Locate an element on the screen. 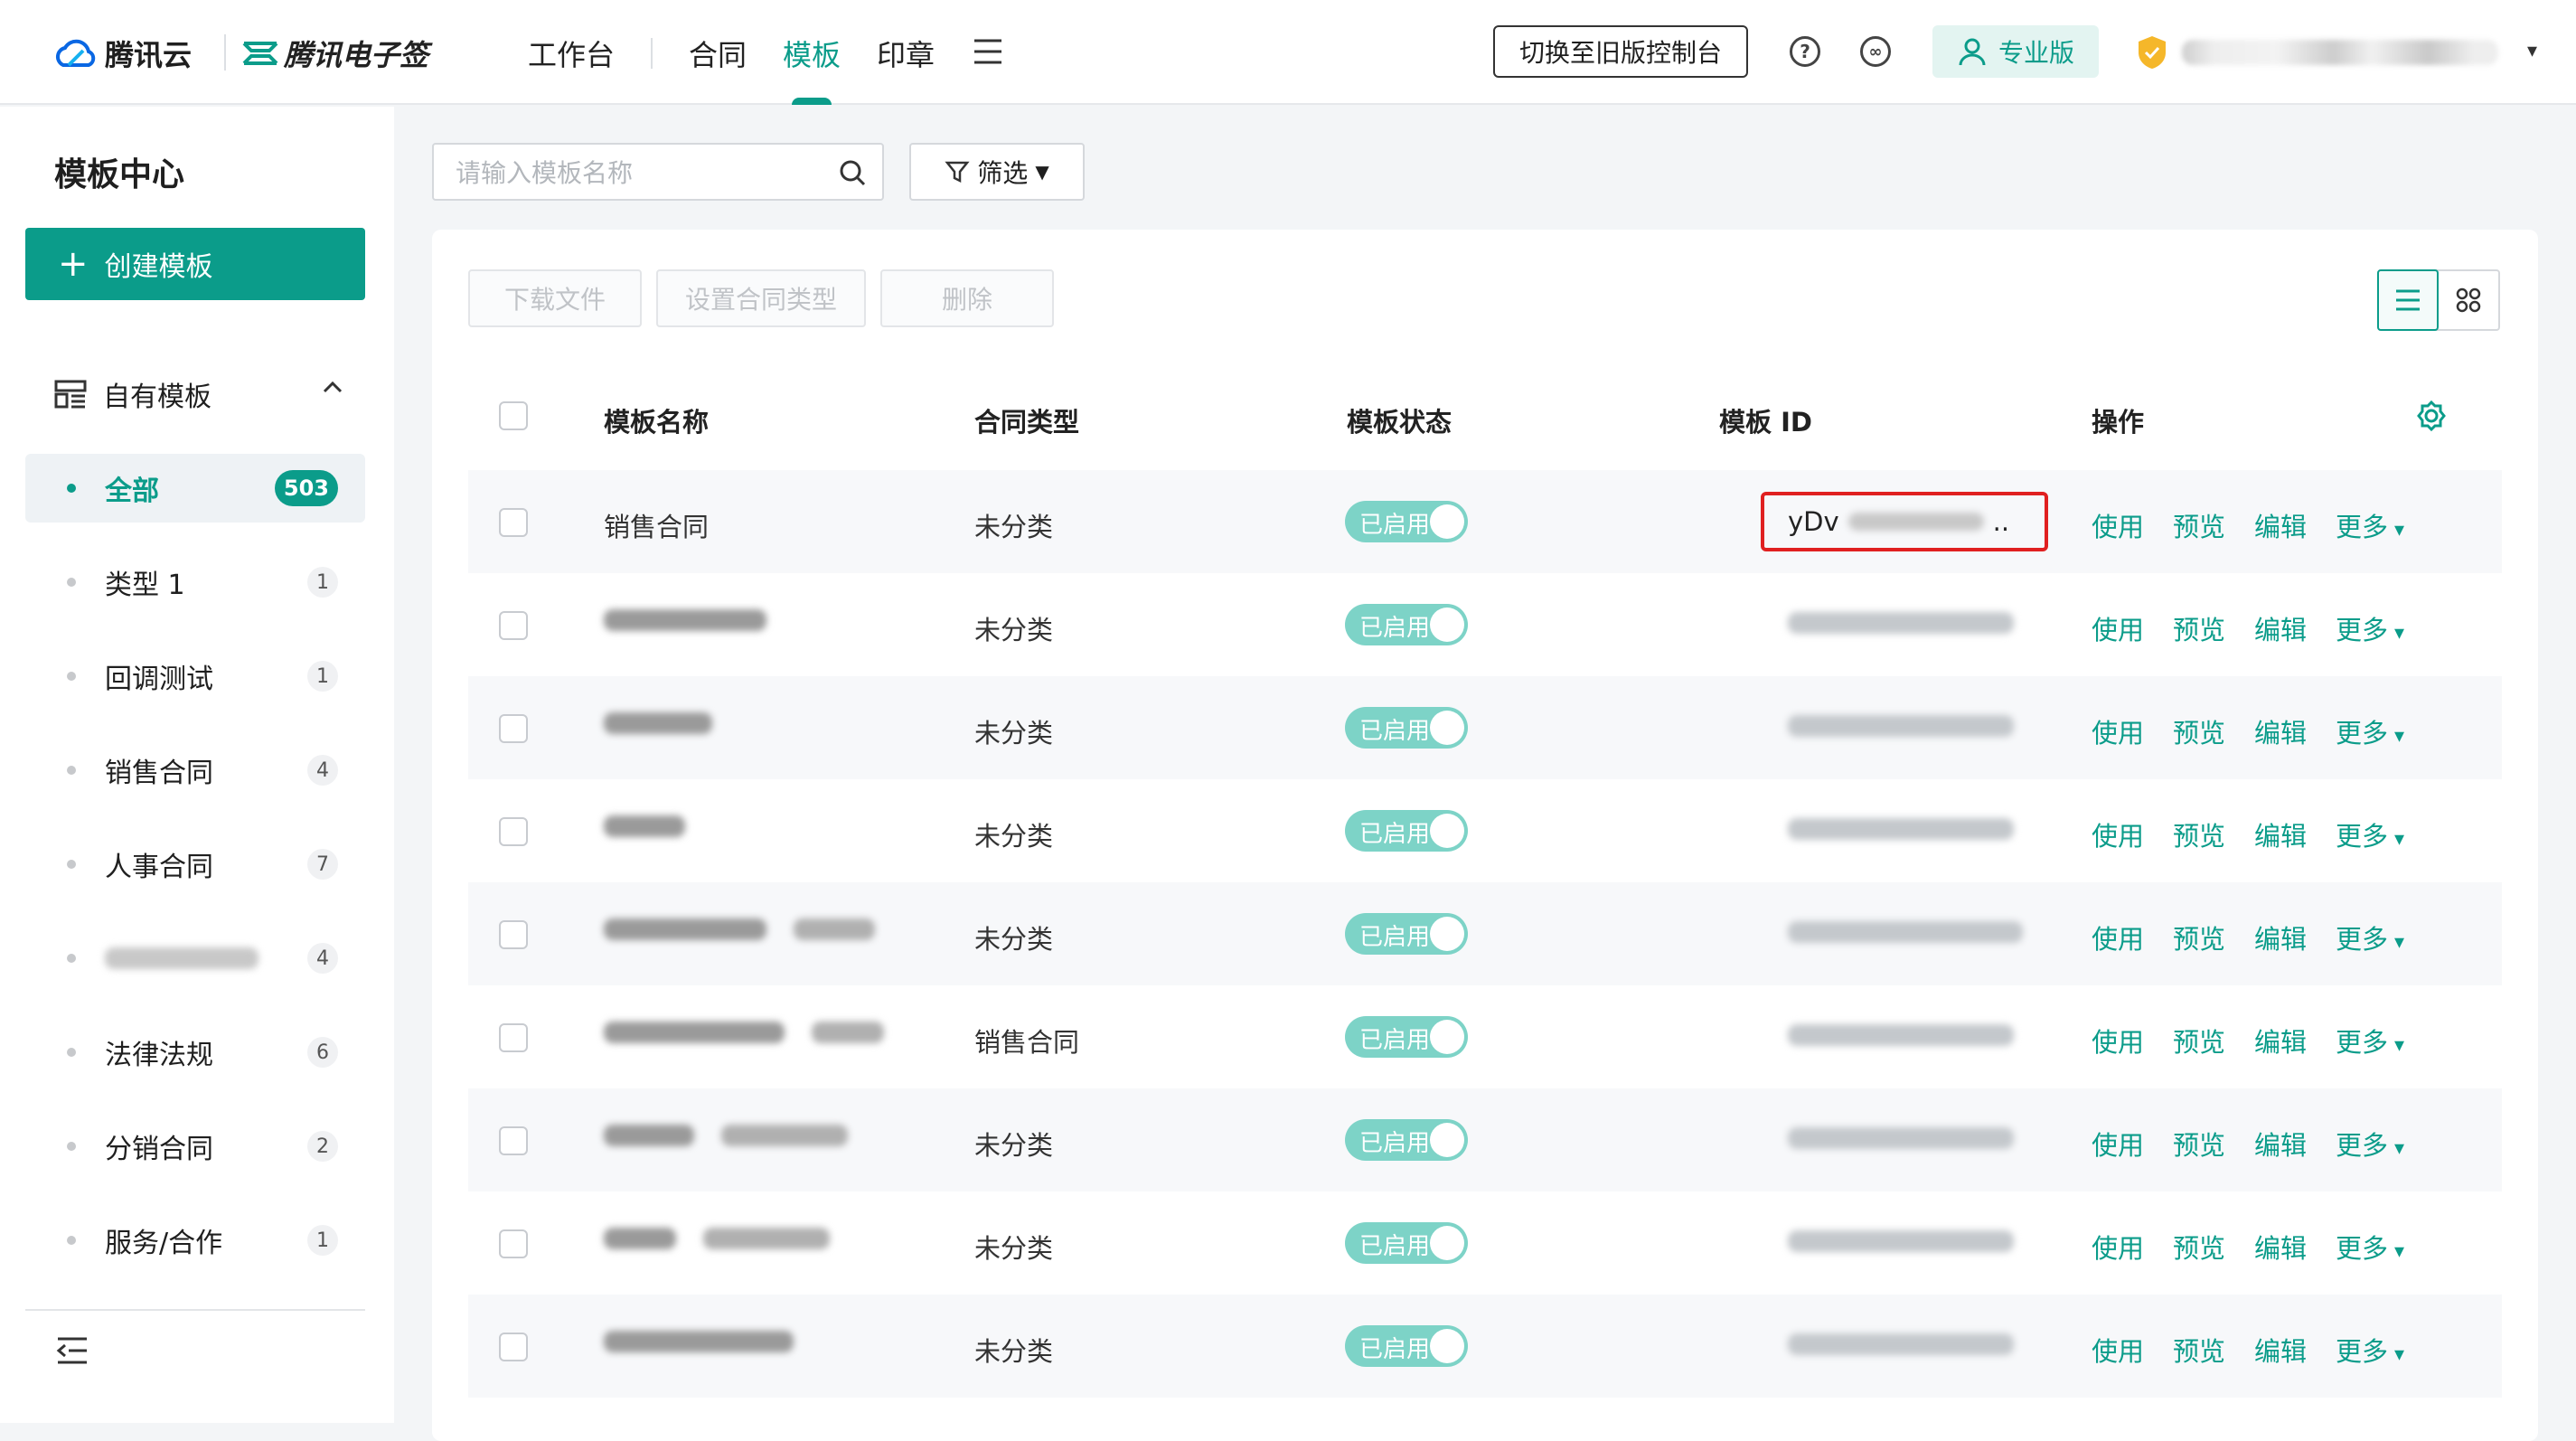 The image size is (2576, 1441). user-account-name is located at coordinates (2340, 52).